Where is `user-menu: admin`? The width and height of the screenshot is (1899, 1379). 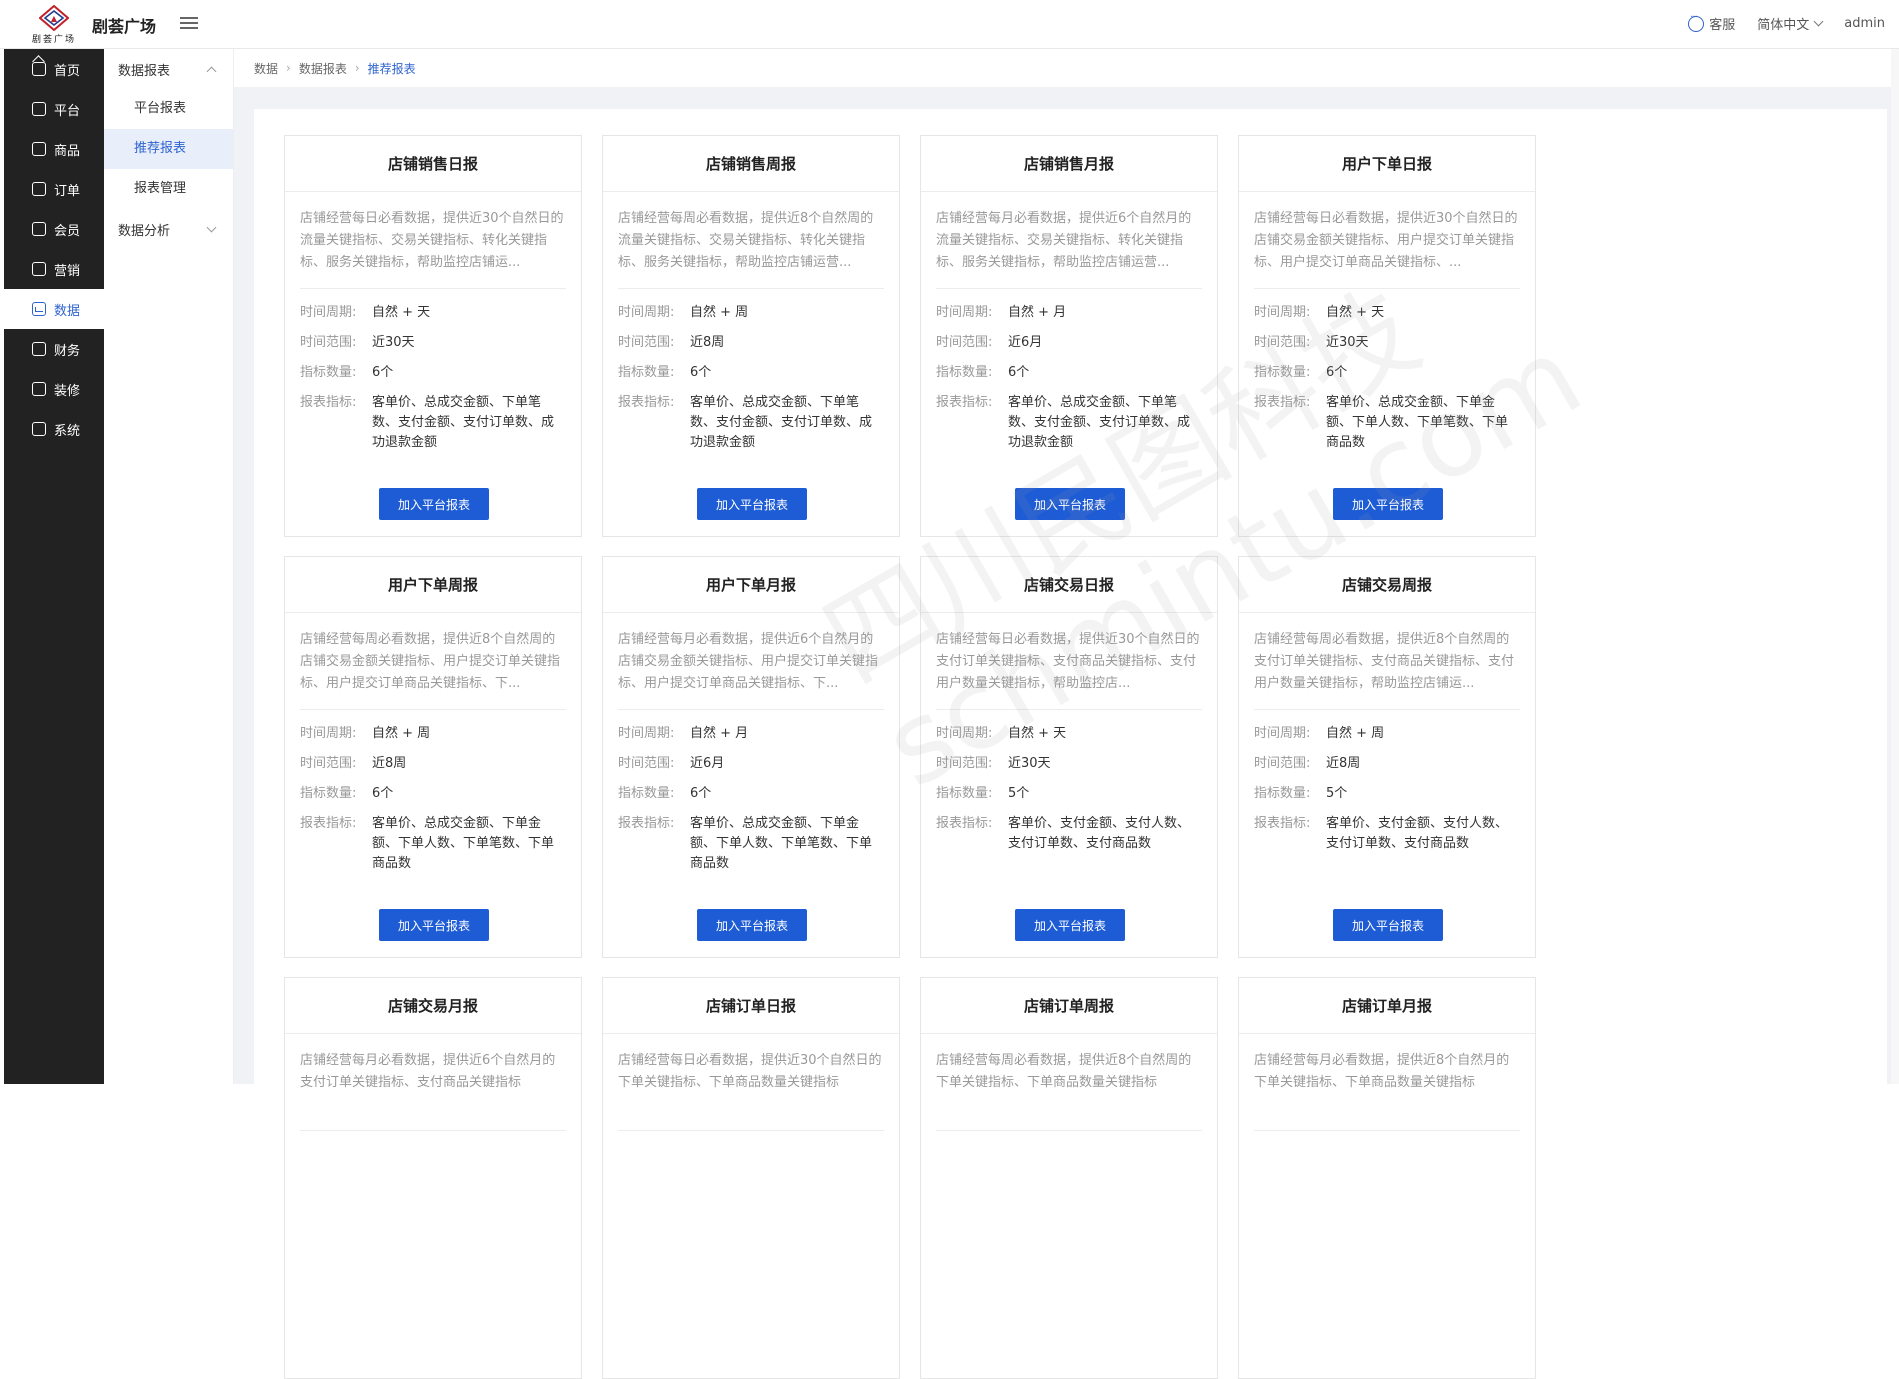
user-menu: admin is located at coordinates (1864, 23).